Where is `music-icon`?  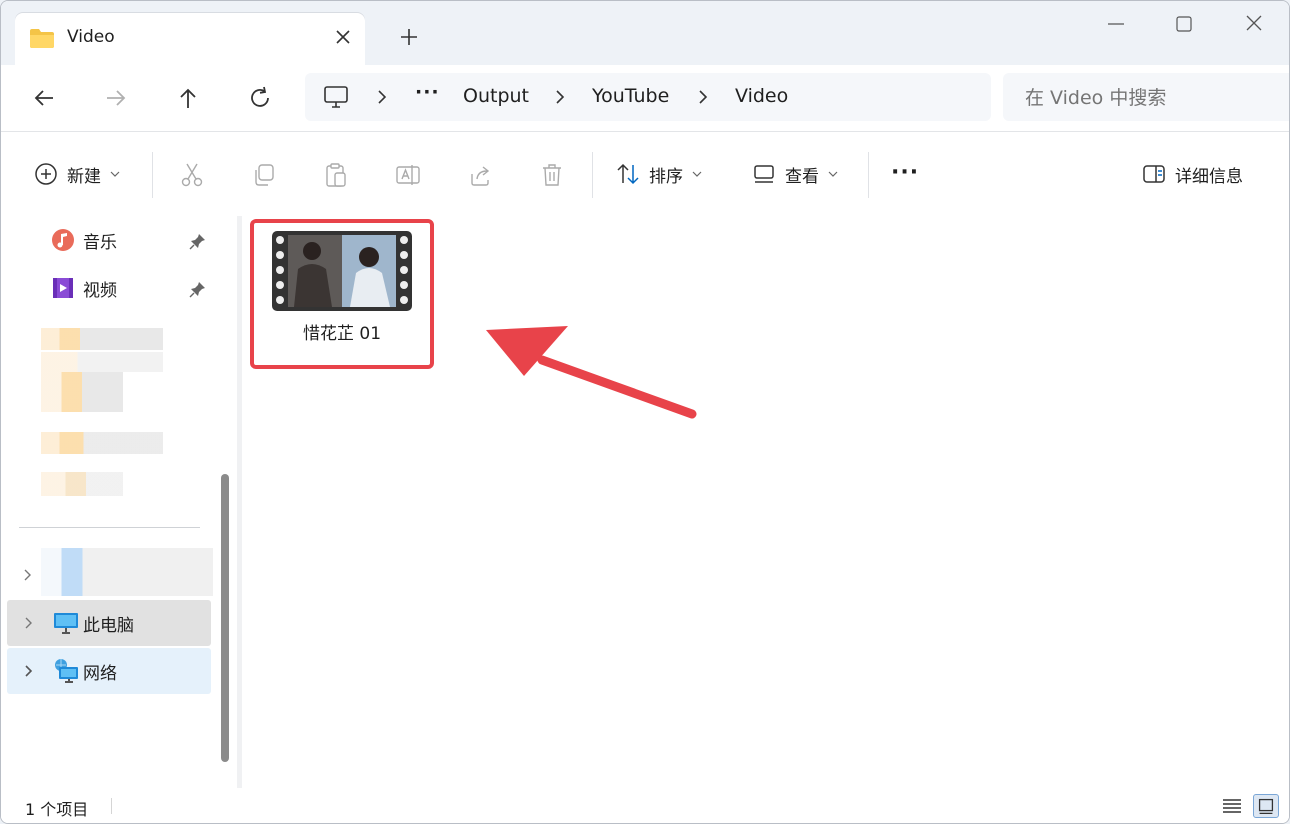 music-icon is located at coordinates (63, 240).